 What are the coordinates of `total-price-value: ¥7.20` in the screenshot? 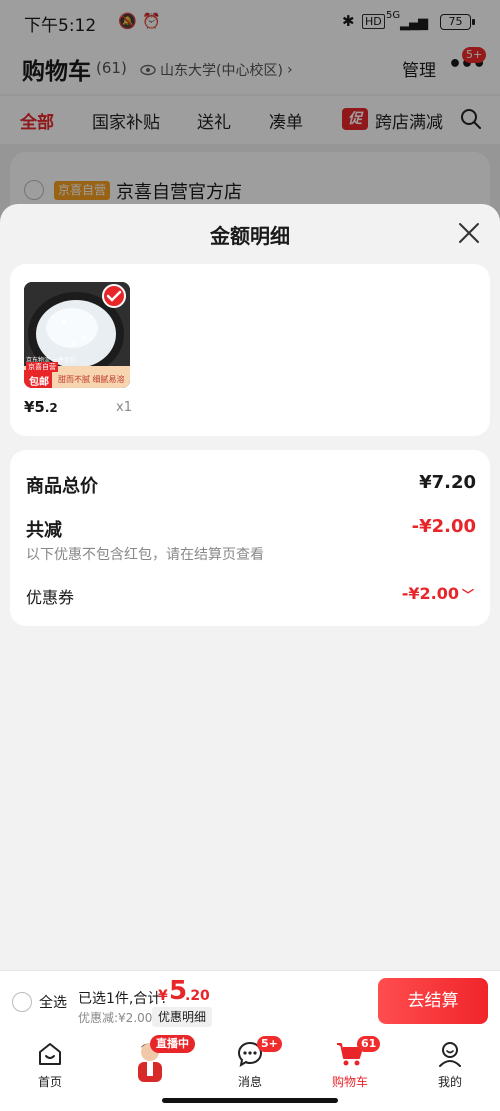 It's located at (447, 482).